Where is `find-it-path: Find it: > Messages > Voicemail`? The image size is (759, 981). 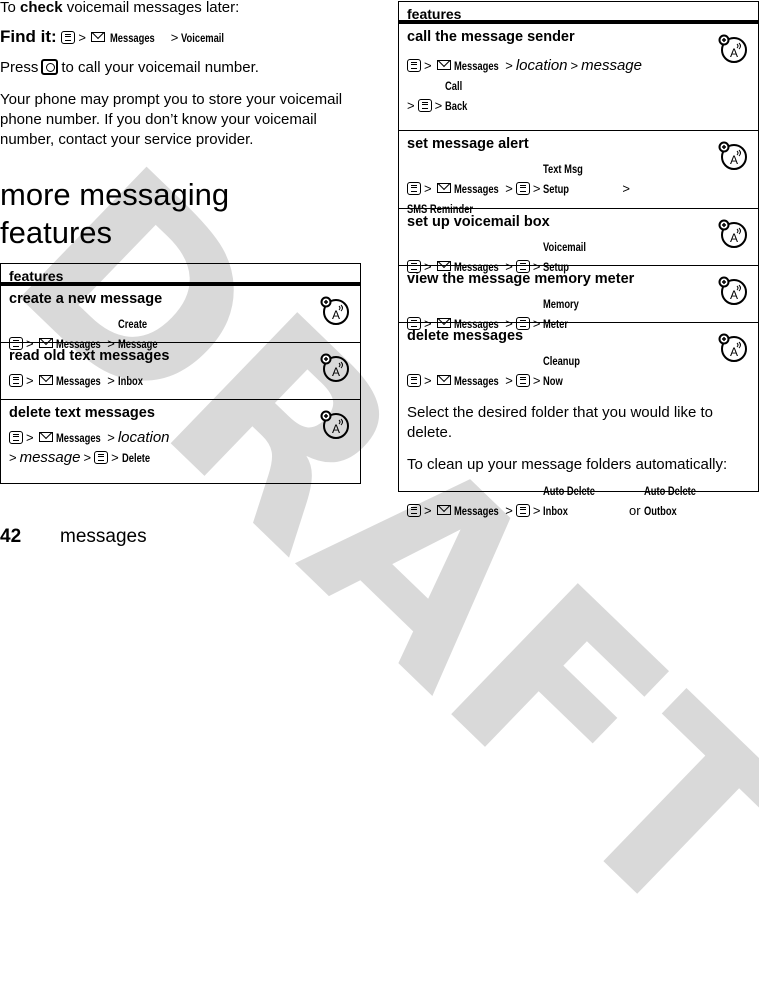
find-it-path: Find it: > Messages > Voicemail is located at coordinates (115, 37).